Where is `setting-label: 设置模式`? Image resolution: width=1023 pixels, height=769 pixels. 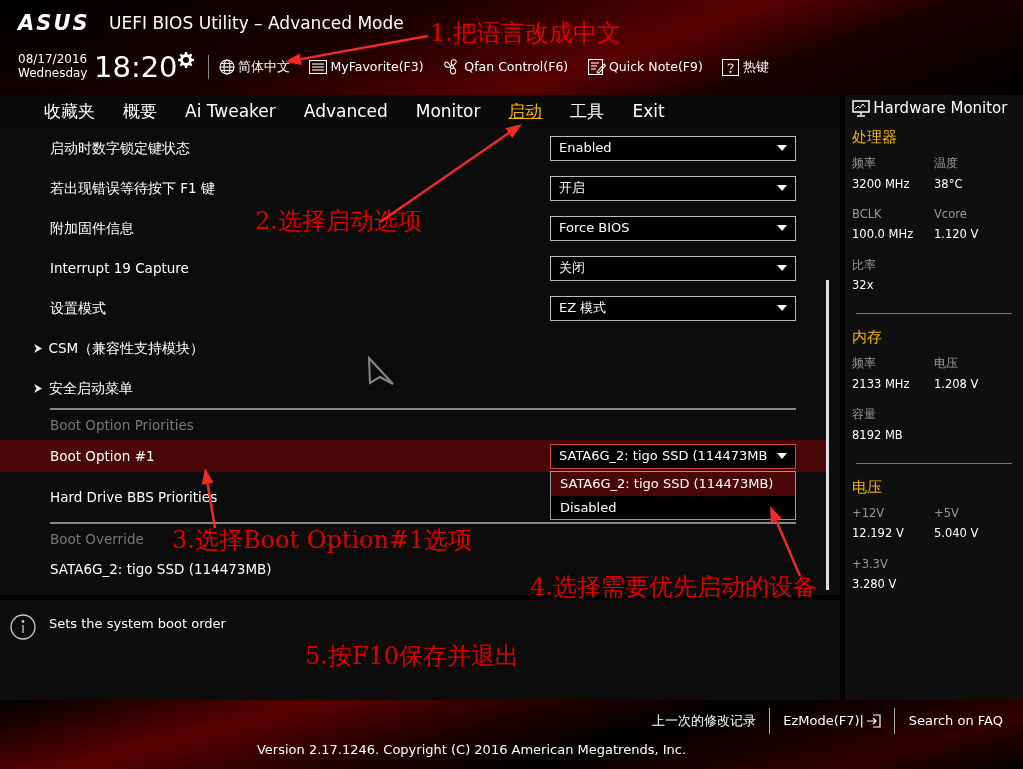
setting-label: 设置模式 is located at coordinates (78, 308).